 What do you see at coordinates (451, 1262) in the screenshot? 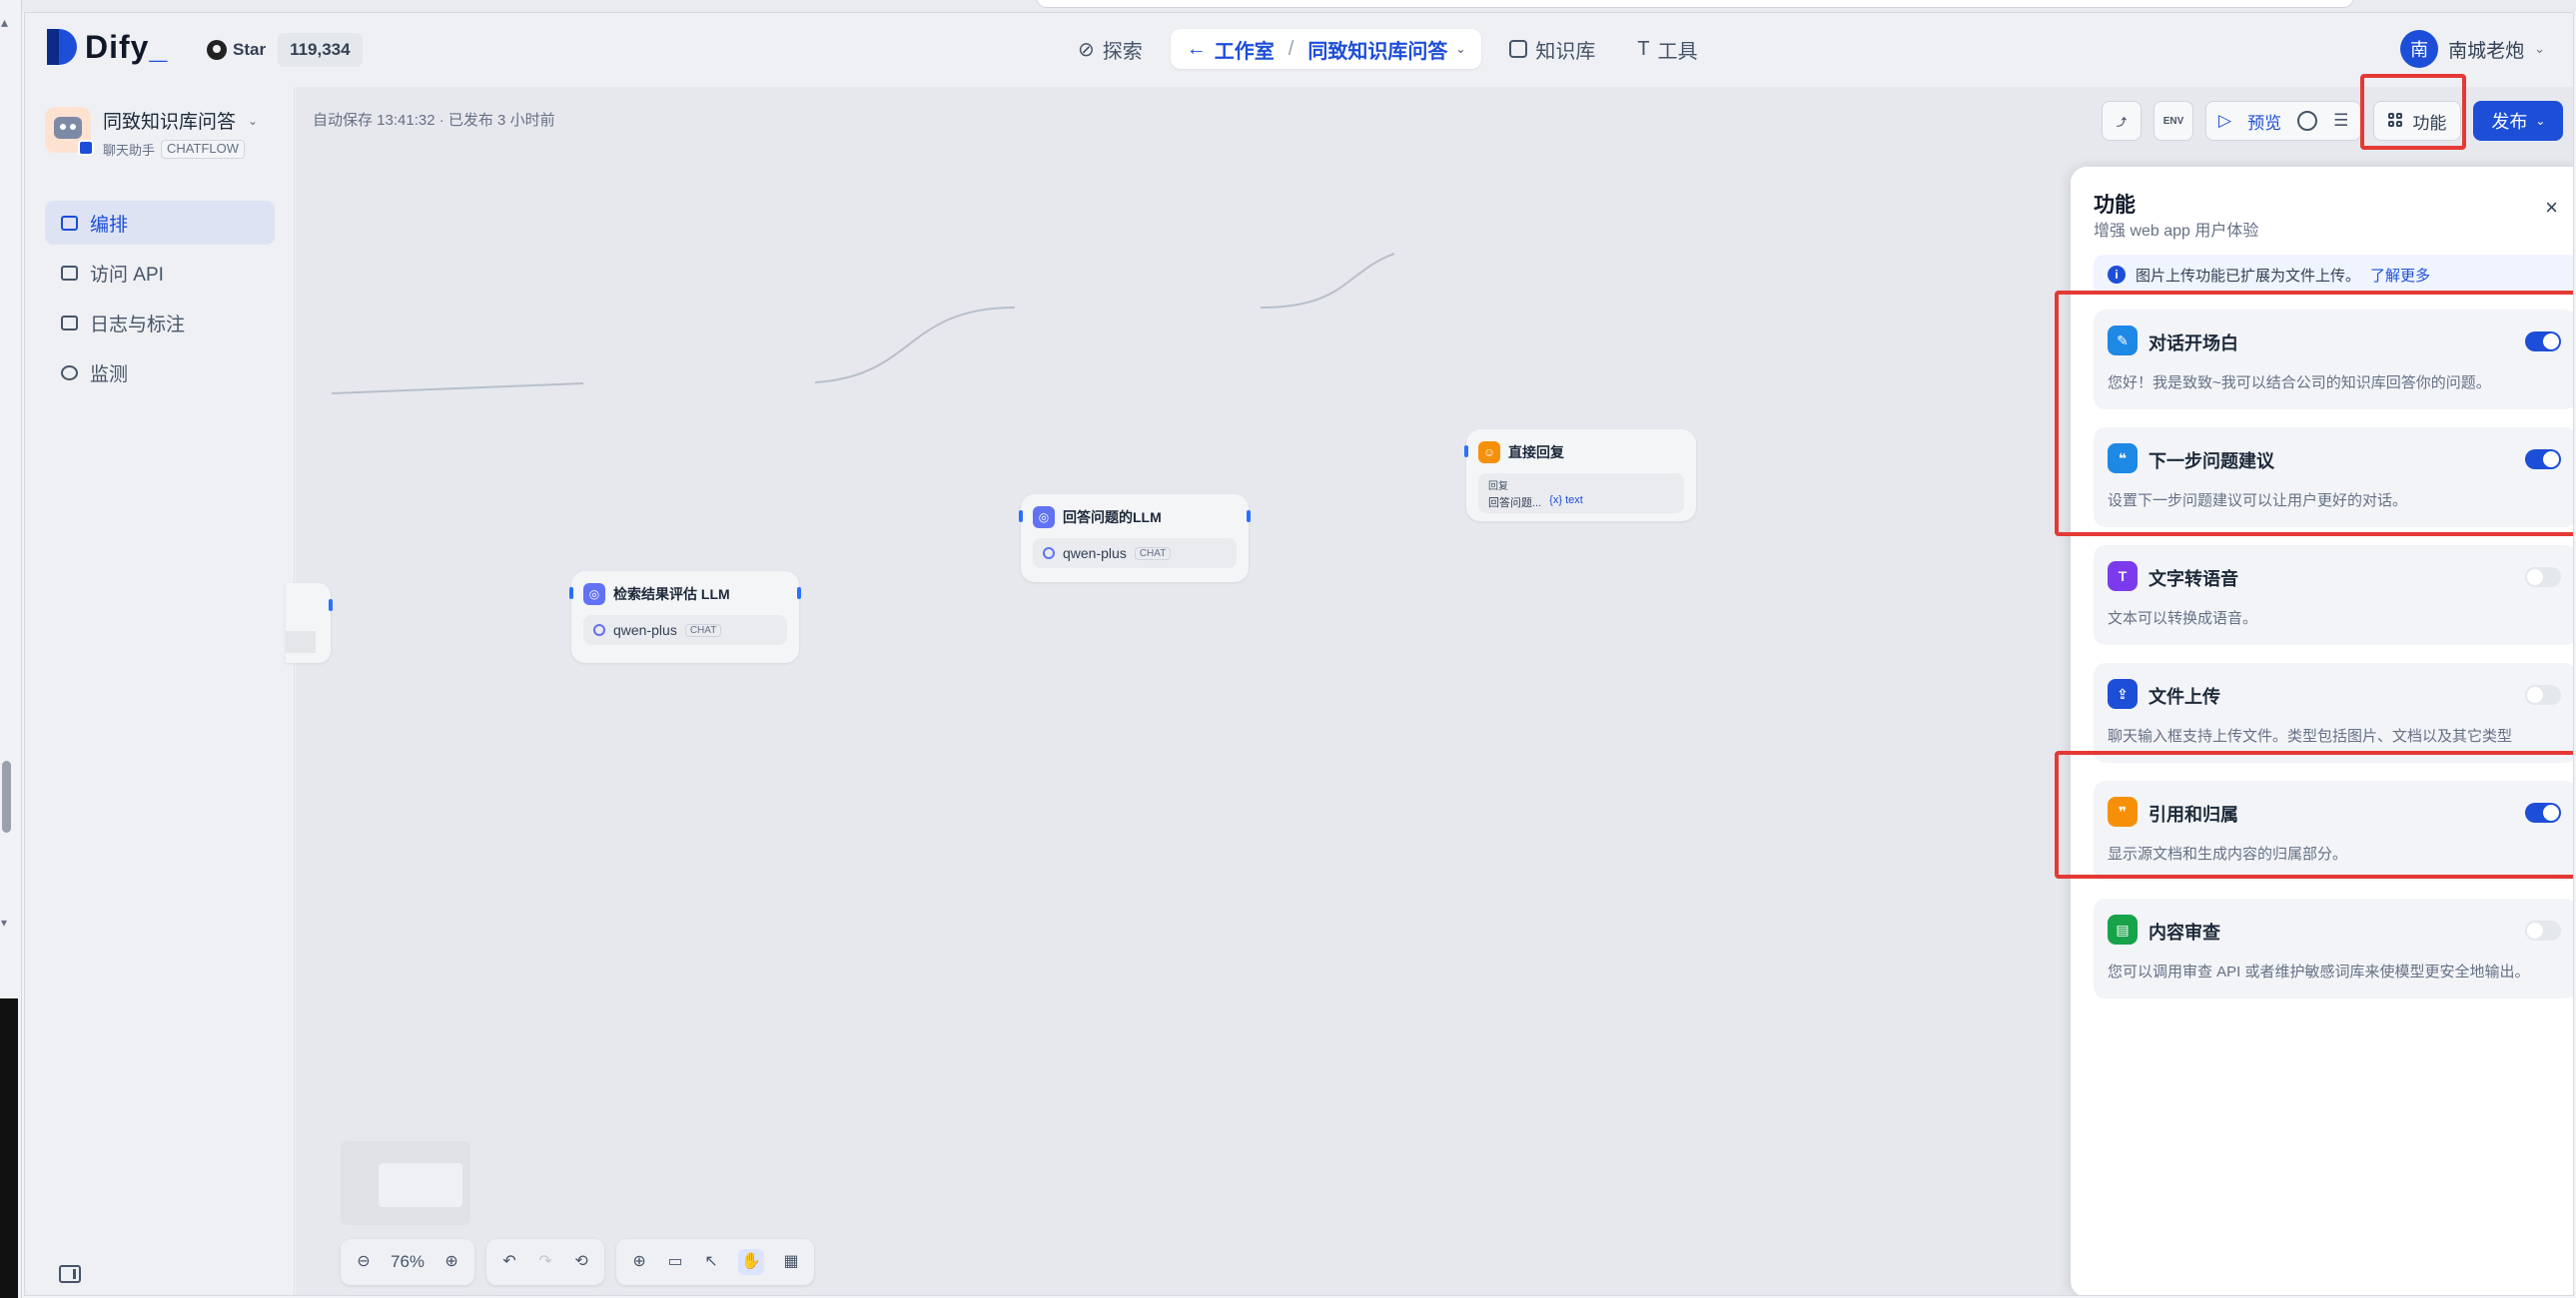
I see `zoom-in-icon: ⊕` at bounding box center [451, 1262].